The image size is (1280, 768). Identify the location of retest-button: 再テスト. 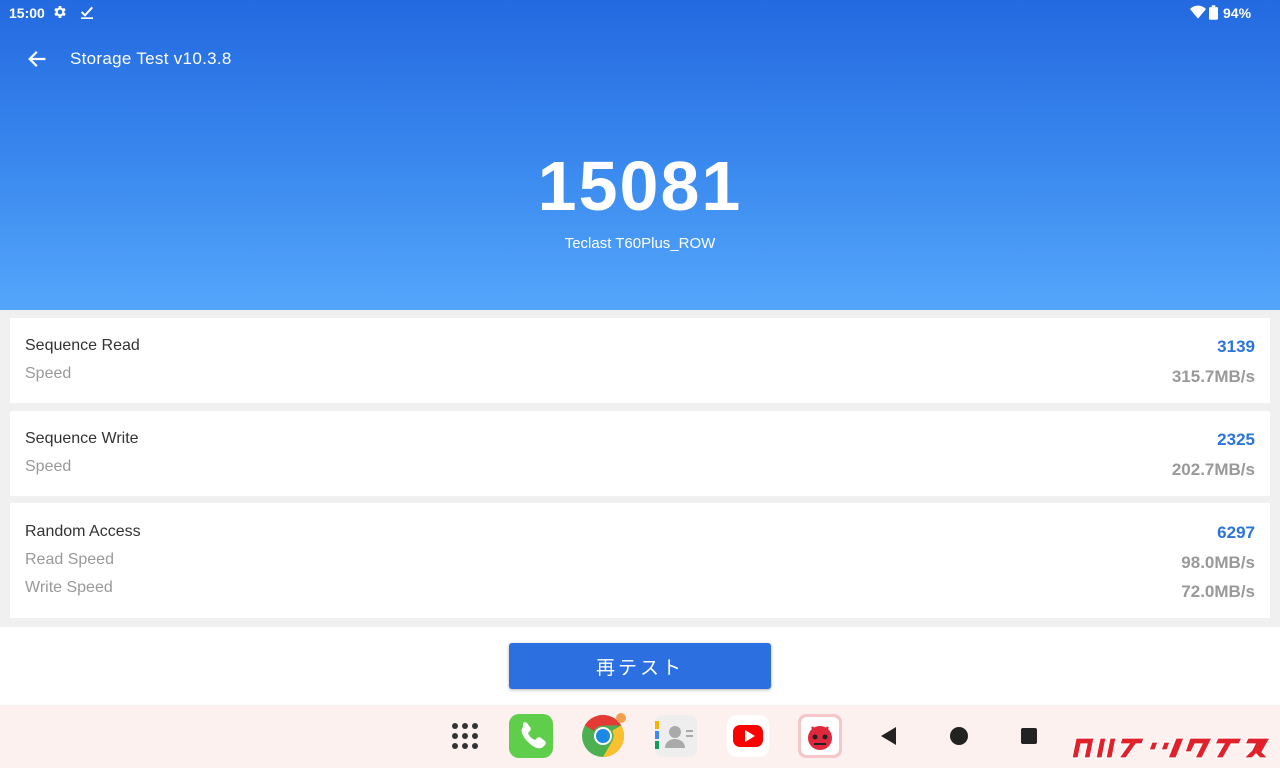
(640, 666).